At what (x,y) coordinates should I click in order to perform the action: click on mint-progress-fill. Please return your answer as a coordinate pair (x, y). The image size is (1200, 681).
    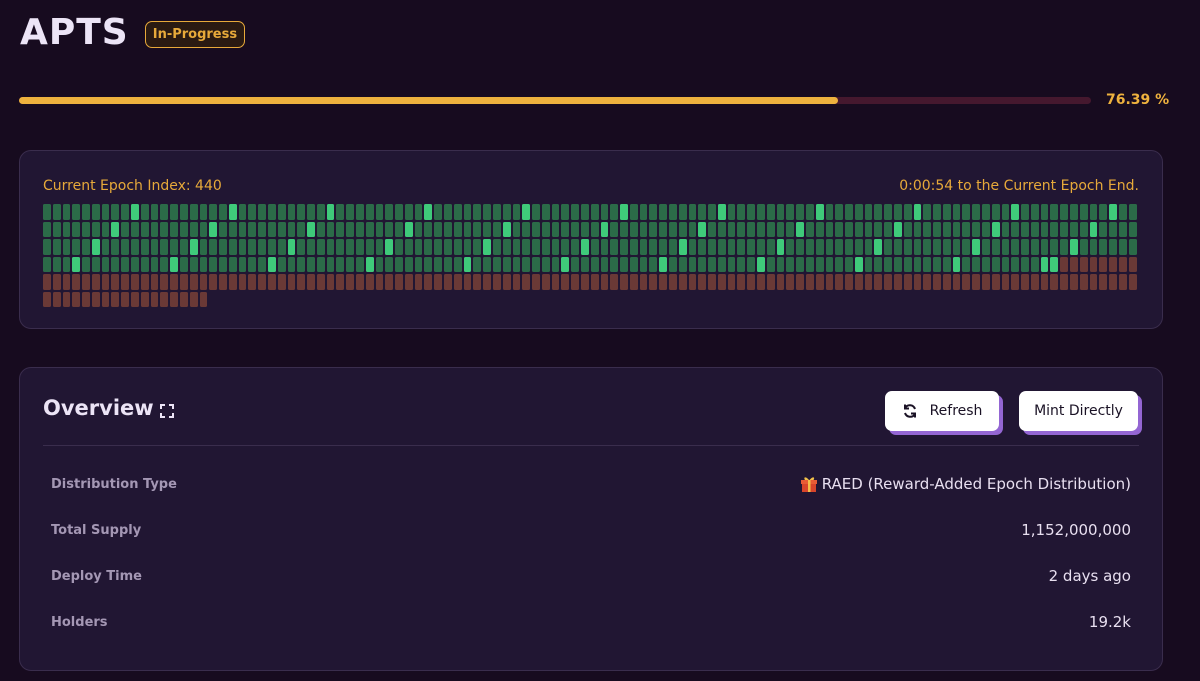
    Looking at the image, I should click on (428, 100).